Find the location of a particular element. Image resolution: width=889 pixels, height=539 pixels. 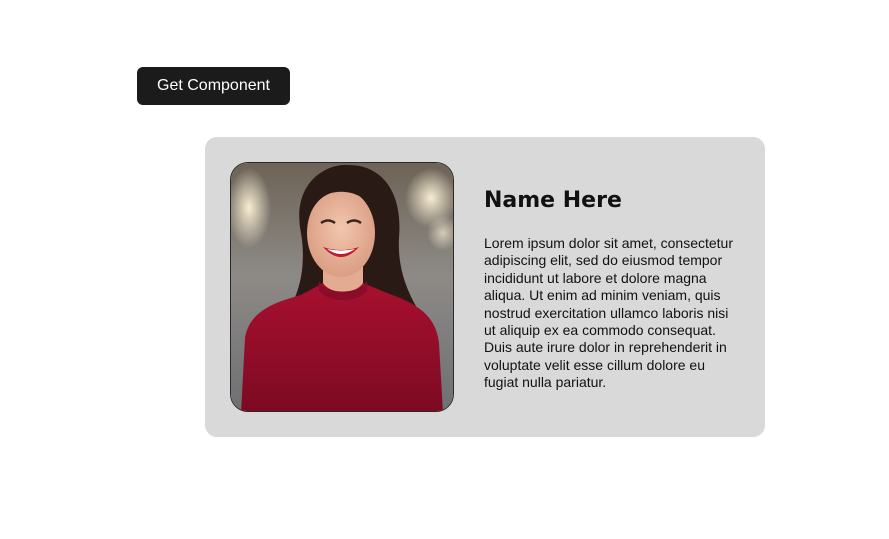

profile-photo is located at coordinates (342, 287).